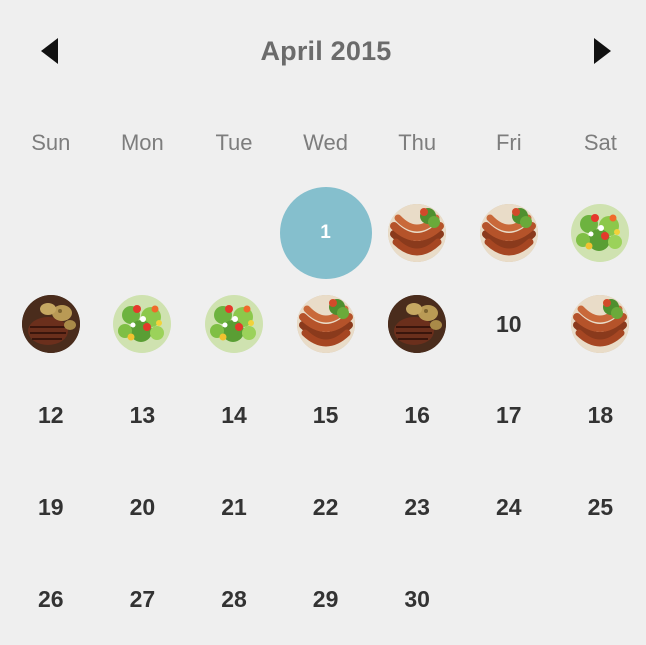 This screenshot has height=645, width=646. I want to click on day-cell-29: 29, so click(326, 599).